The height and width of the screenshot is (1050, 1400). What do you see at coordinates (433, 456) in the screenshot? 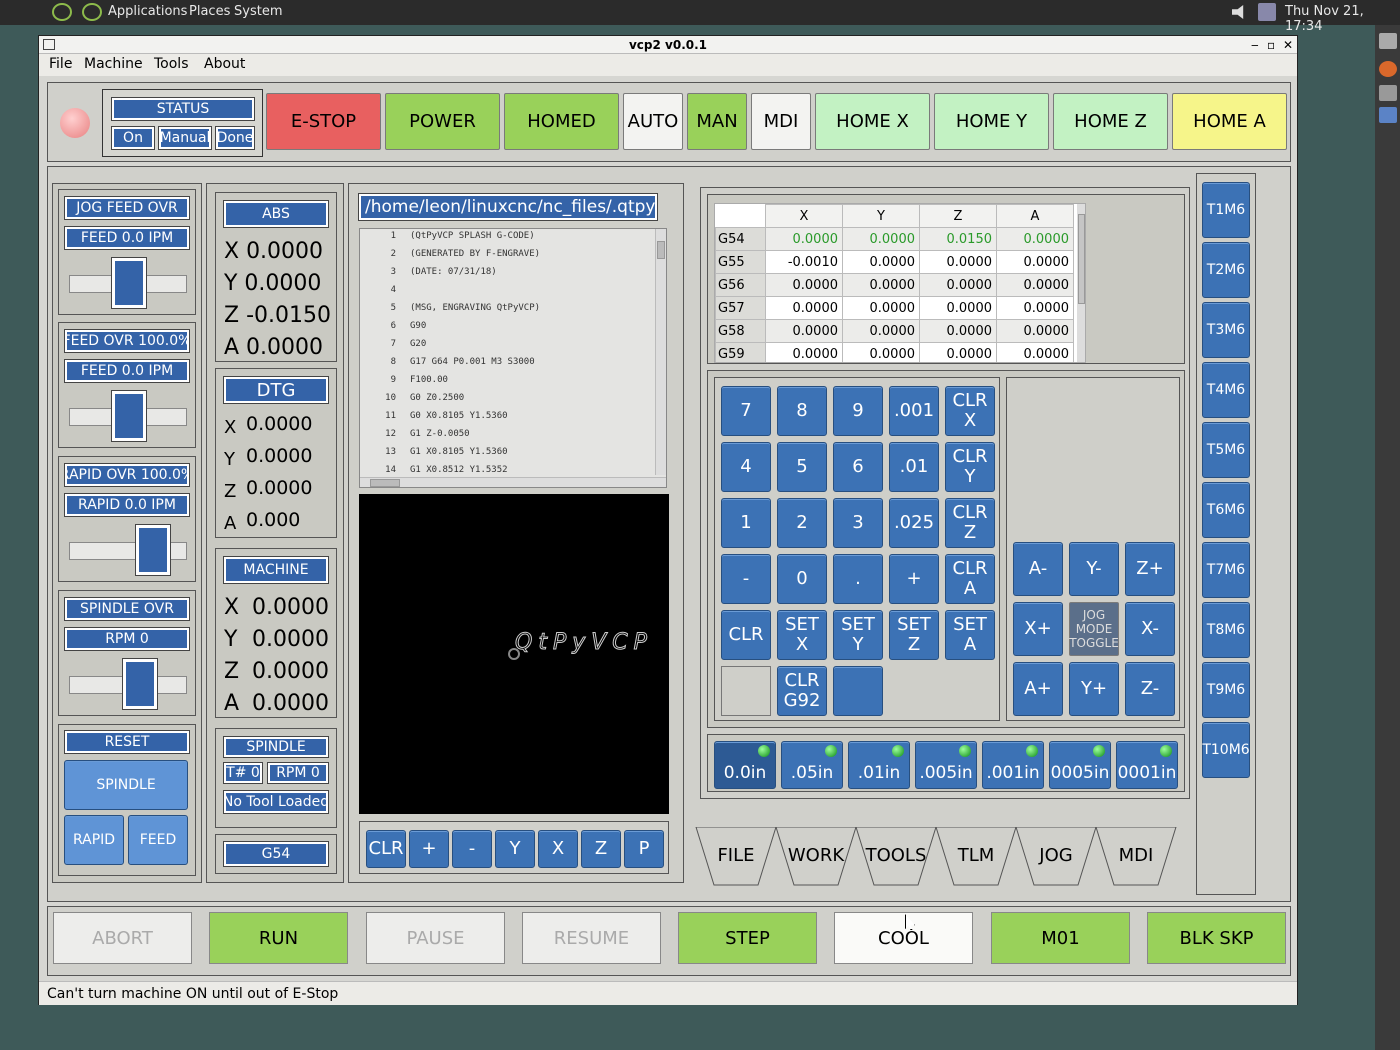
I see `gcode-line: 13 G1 X0.8105 Y1.5360` at bounding box center [433, 456].